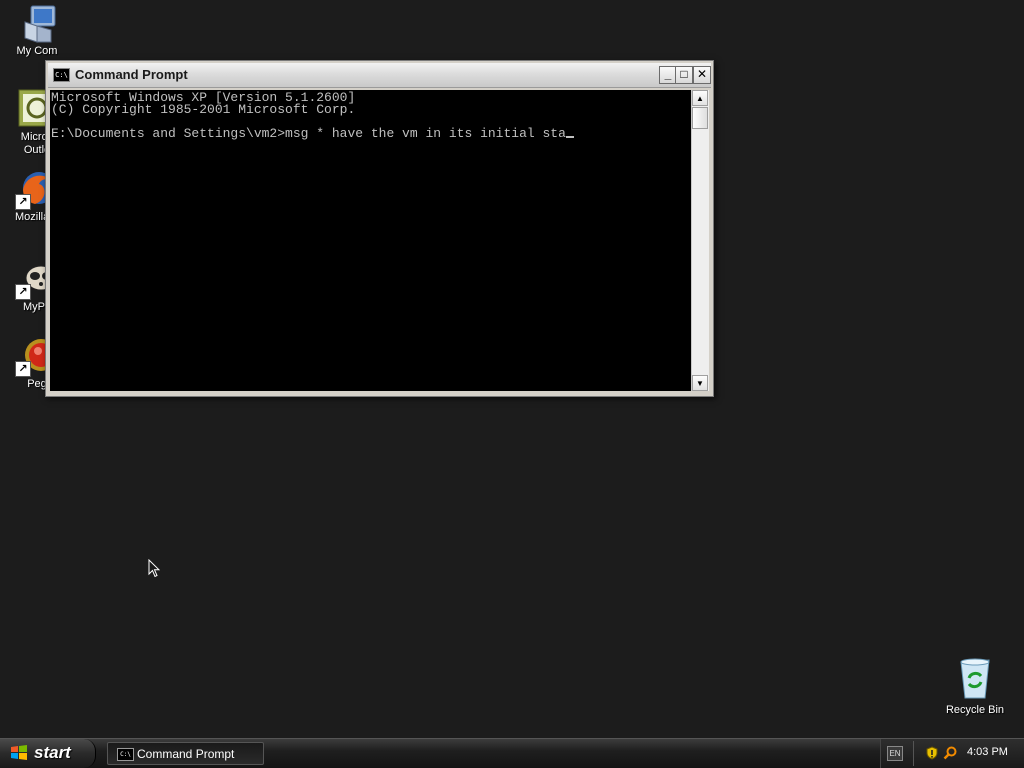 The image size is (1024, 768). I want to click on clock: 4:03 PM, so click(987, 752).